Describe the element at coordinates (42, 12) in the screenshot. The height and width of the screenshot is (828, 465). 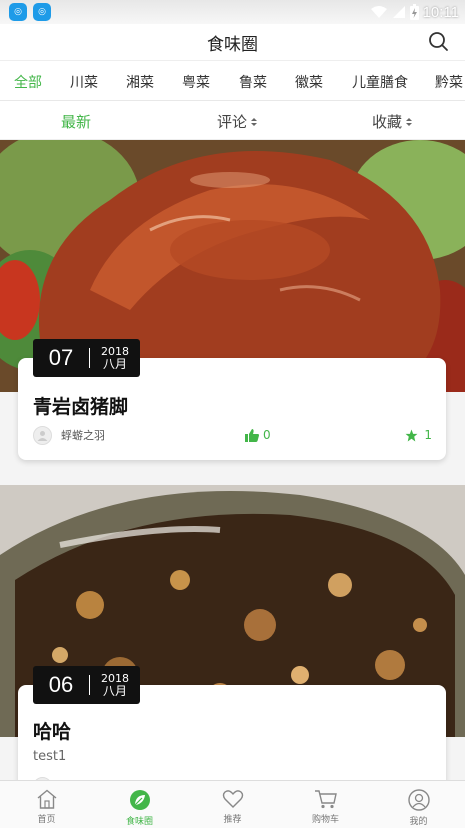
I see `app-notification-icon-2: ◎` at that location.